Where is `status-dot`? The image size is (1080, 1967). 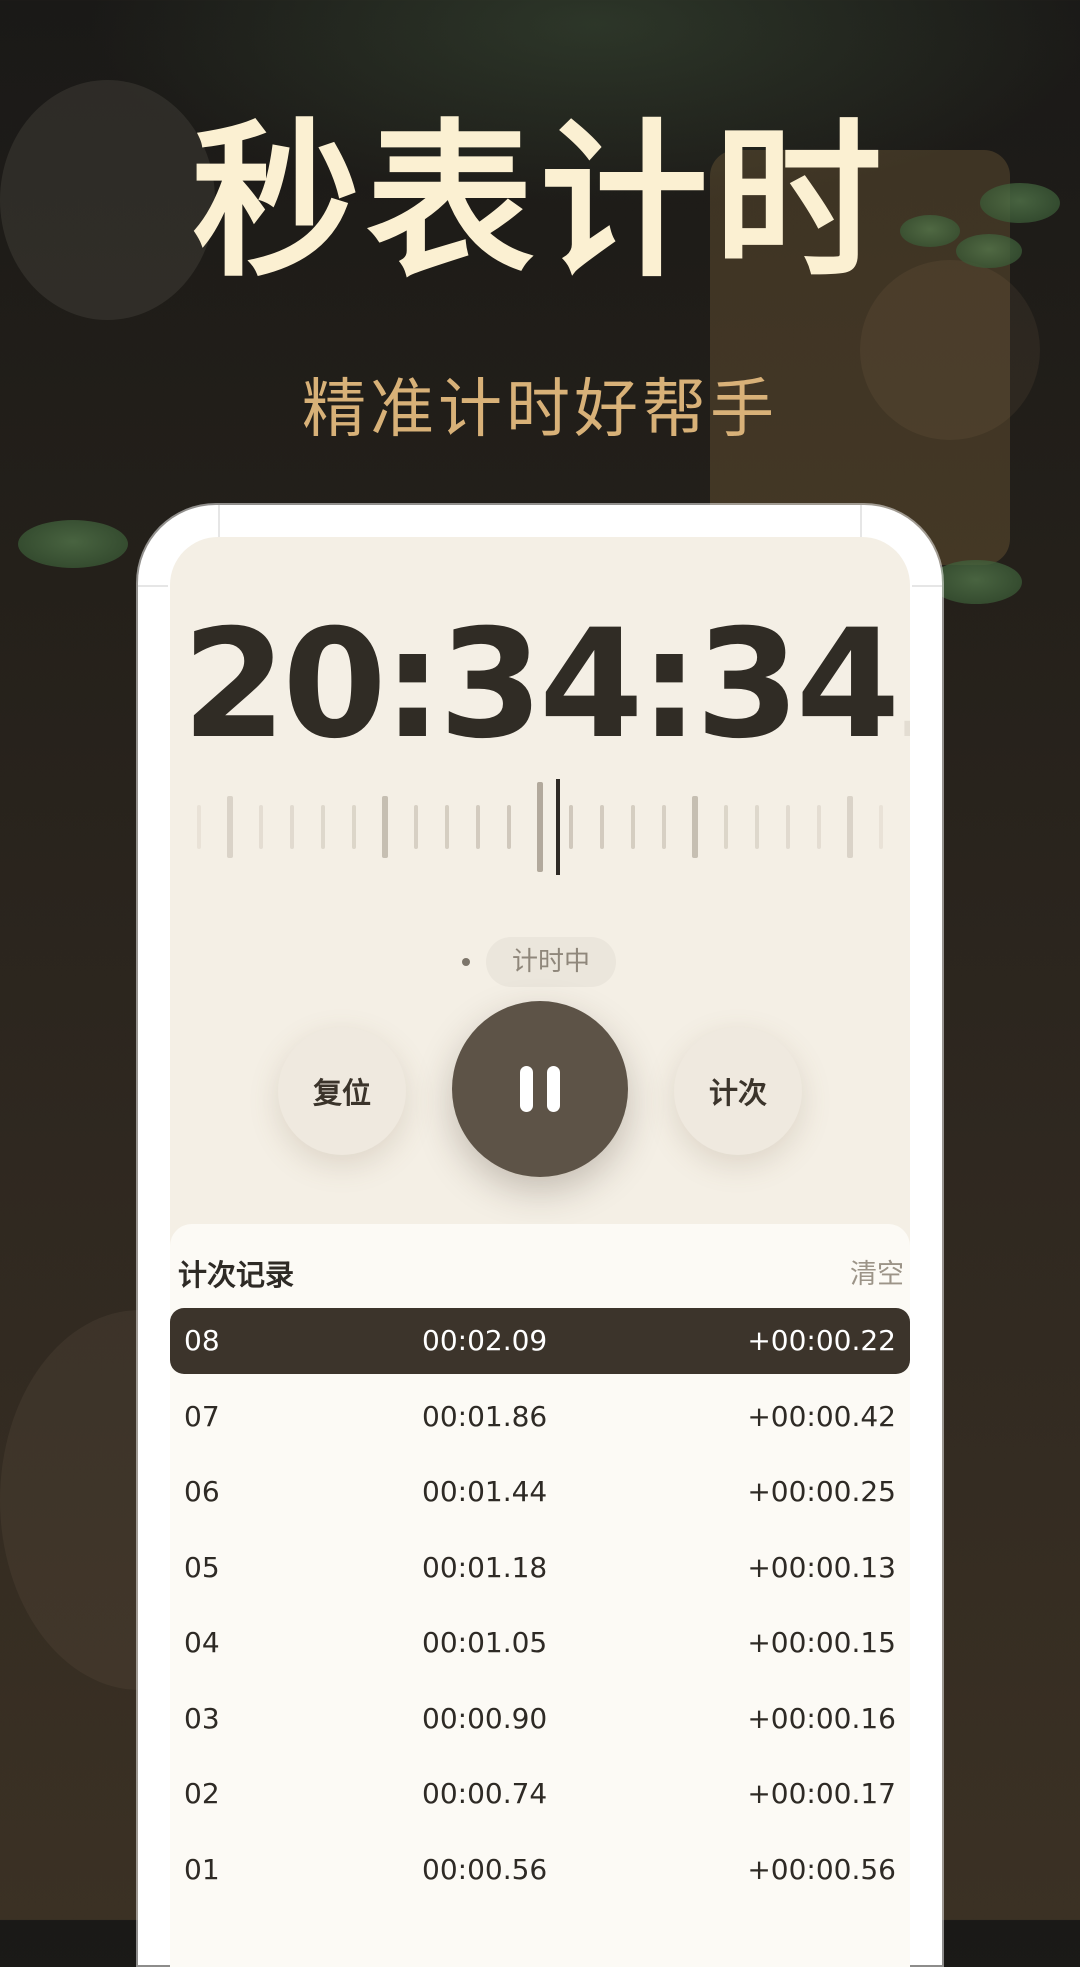
status-dot is located at coordinates (466, 962).